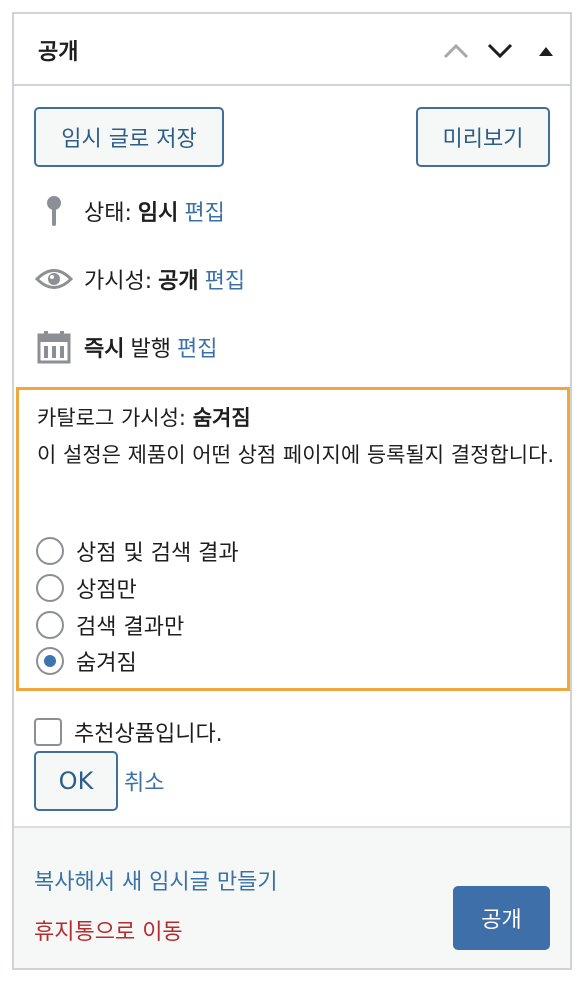 The image size is (584, 982). I want to click on visibility-label: 가시성:, so click(118, 281).